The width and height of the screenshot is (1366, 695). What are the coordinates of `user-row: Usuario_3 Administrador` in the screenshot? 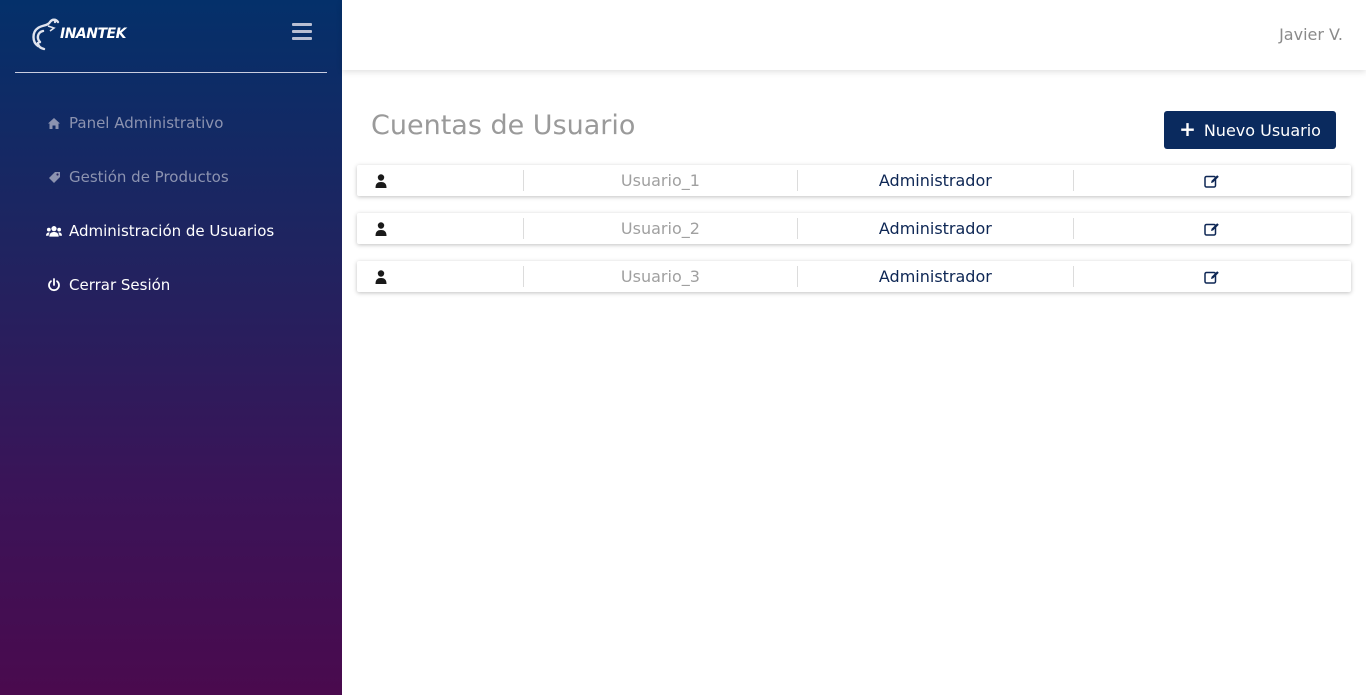 It's located at (854, 276).